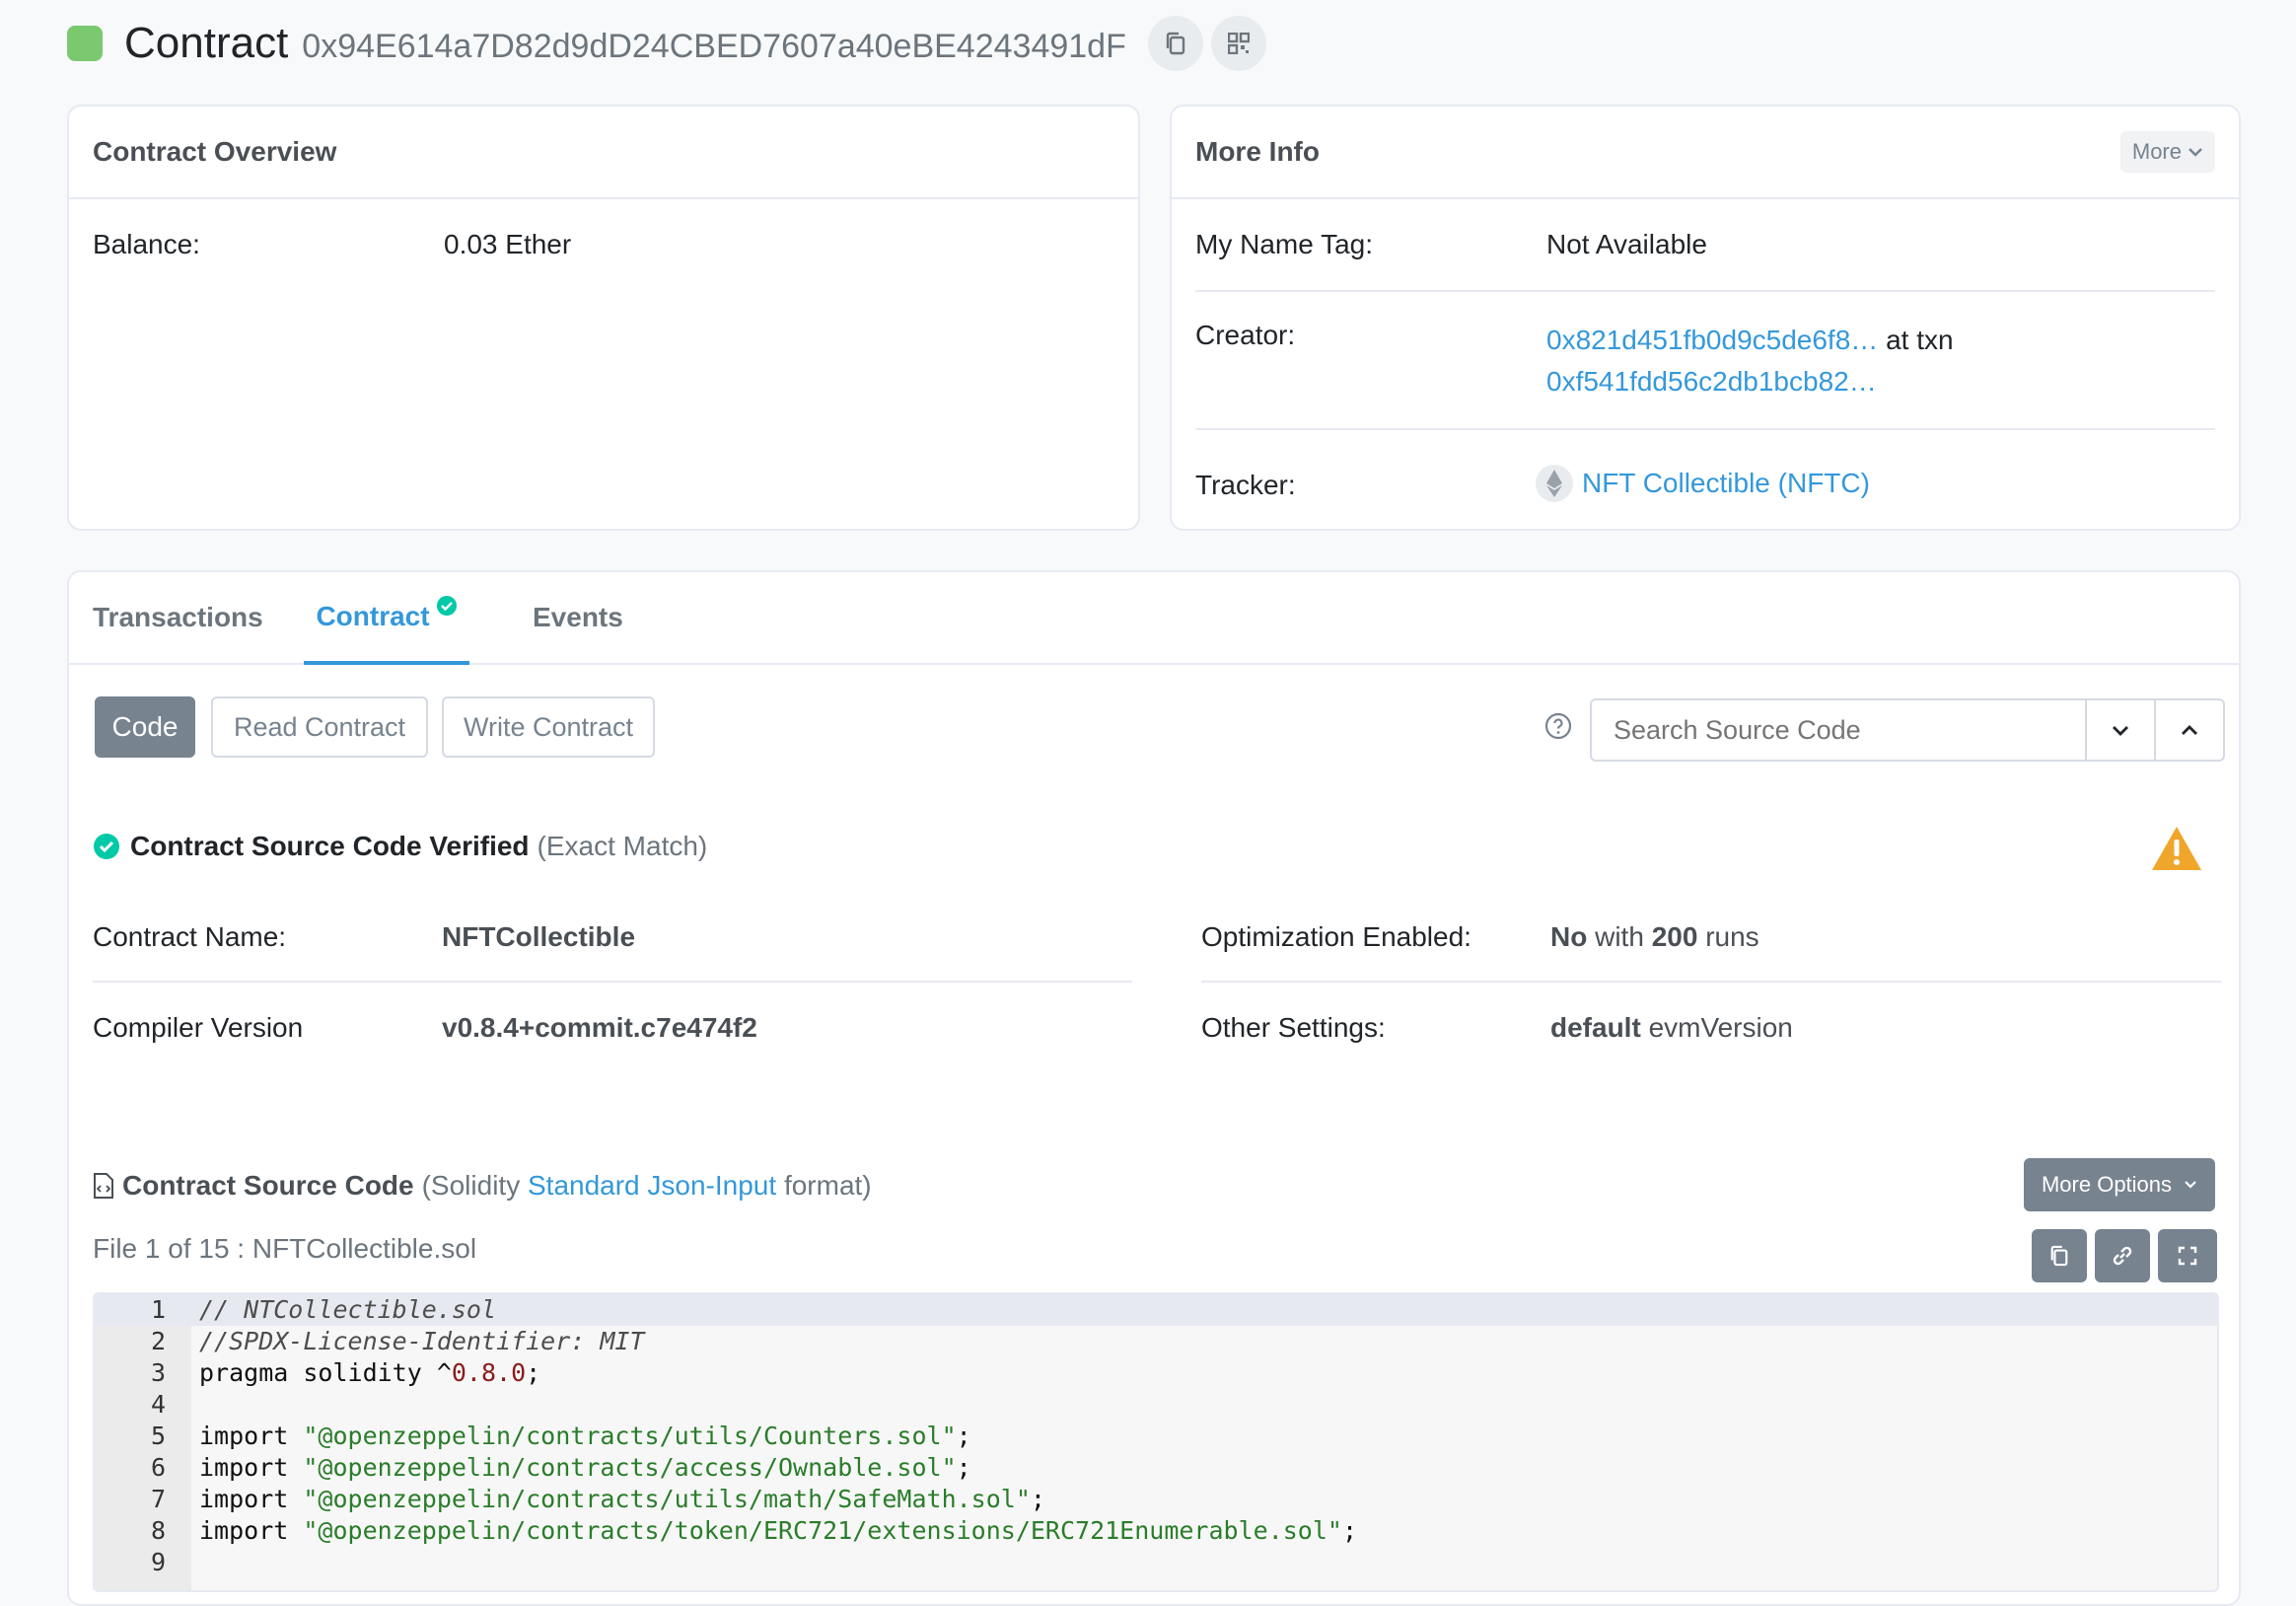  What do you see at coordinates (1920, 340) in the screenshot?
I see `creator-at-txn: at txn` at bounding box center [1920, 340].